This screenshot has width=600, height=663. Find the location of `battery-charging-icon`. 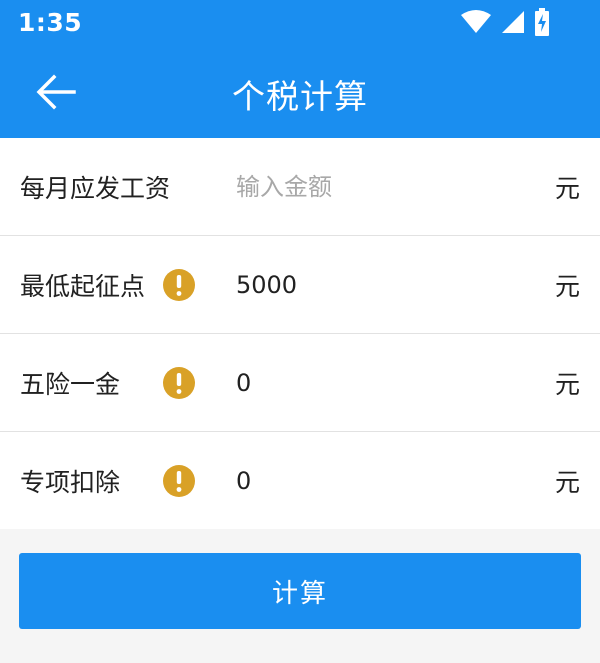

battery-charging-icon is located at coordinates (542, 22).